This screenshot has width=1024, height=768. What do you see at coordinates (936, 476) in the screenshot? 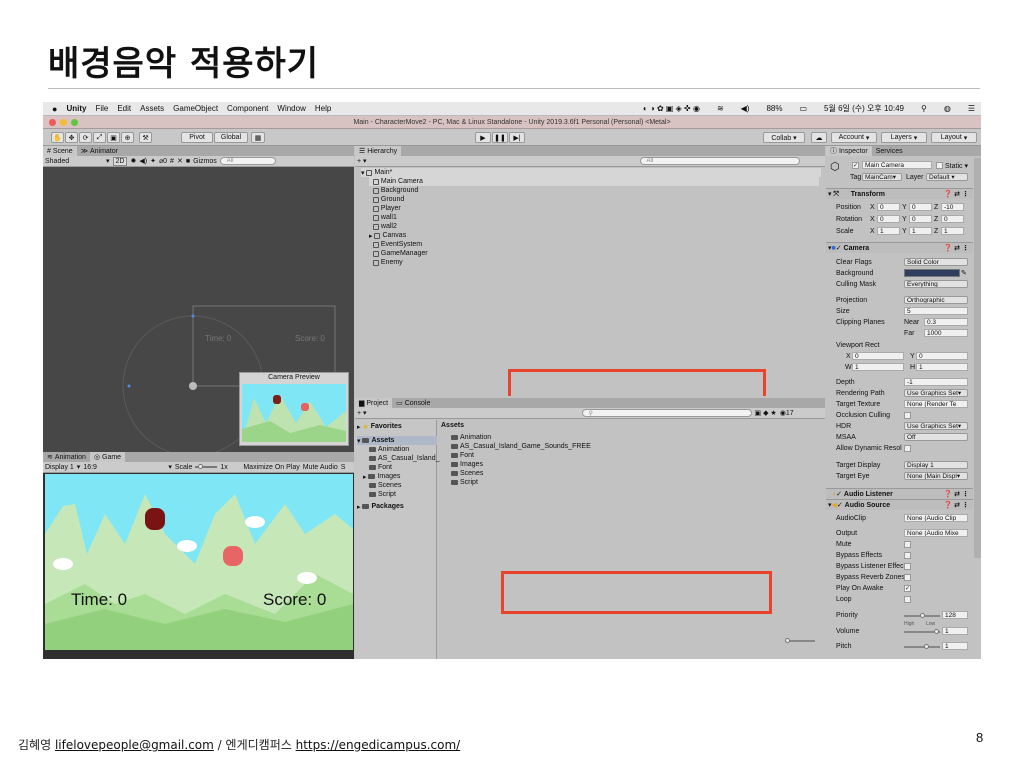
I see `target-eye-dropdown: None (Main Displ▾` at bounding box center [936, 476].